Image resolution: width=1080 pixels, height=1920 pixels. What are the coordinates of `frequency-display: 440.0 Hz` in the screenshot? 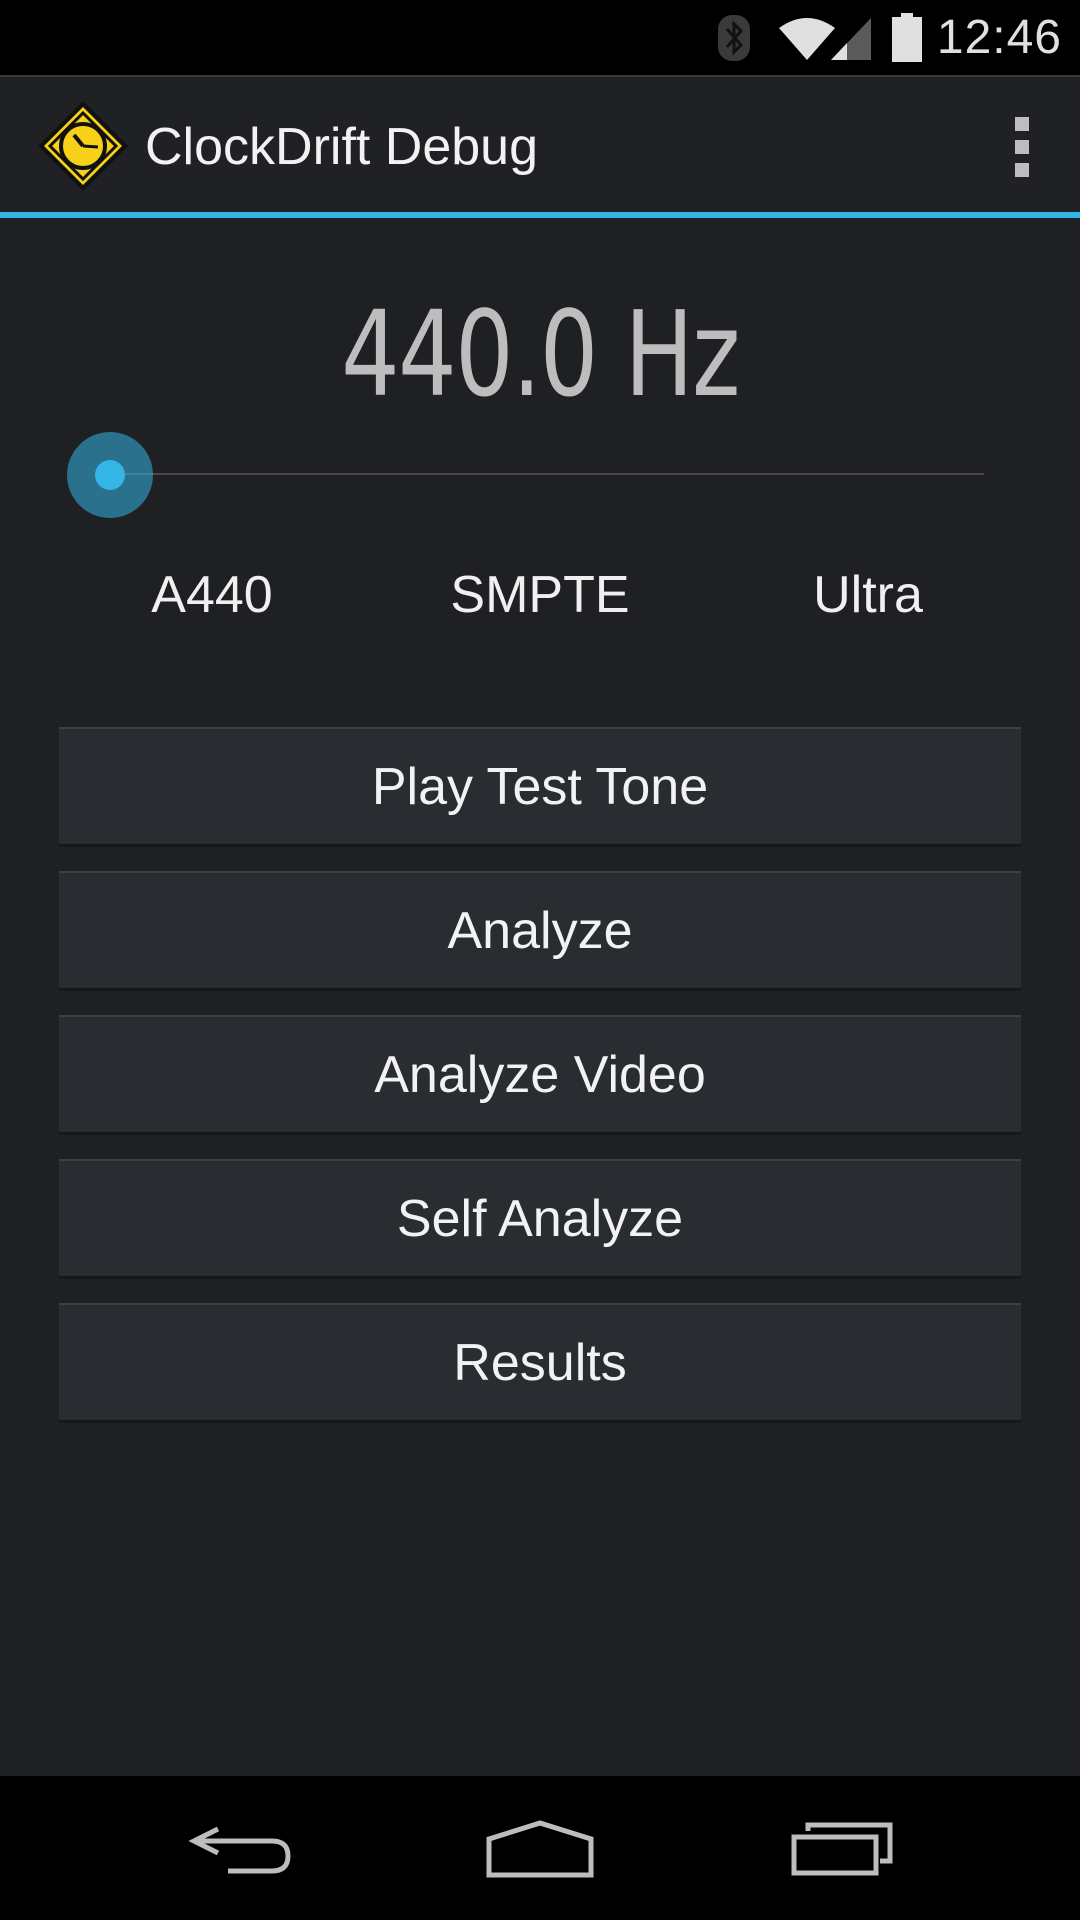 It's located at (540, 354).